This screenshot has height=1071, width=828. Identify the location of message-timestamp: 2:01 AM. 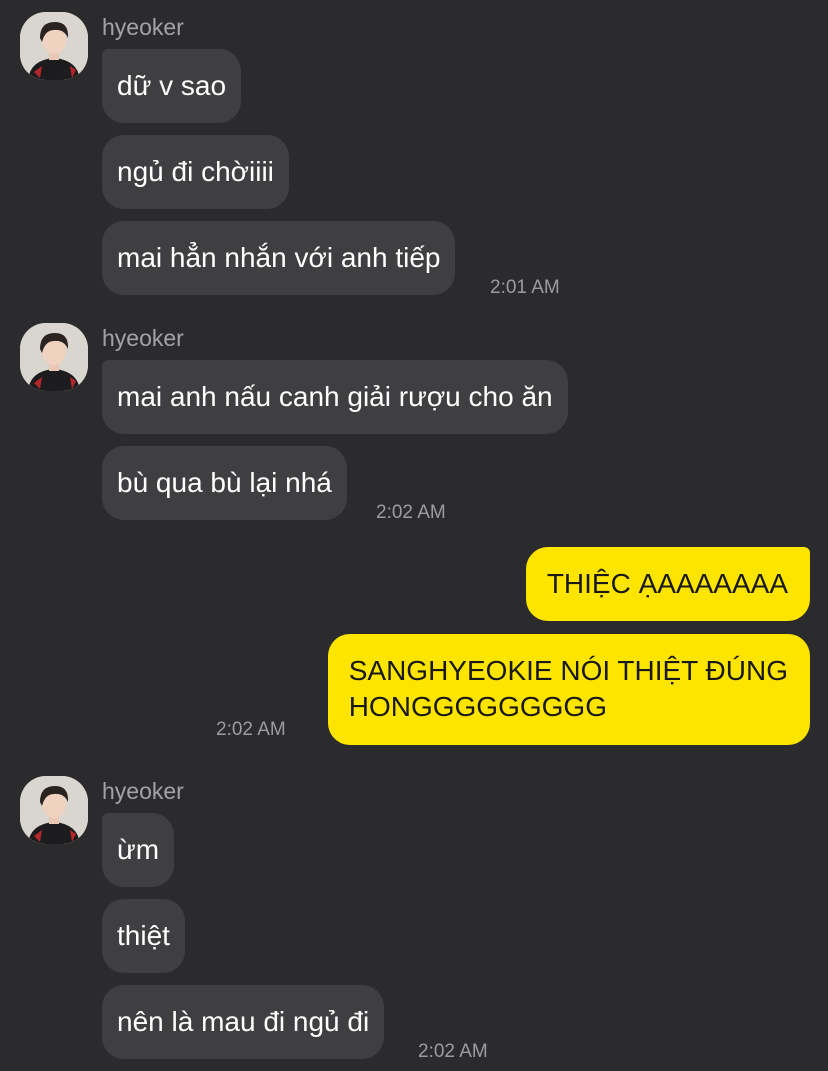
(525, 287).